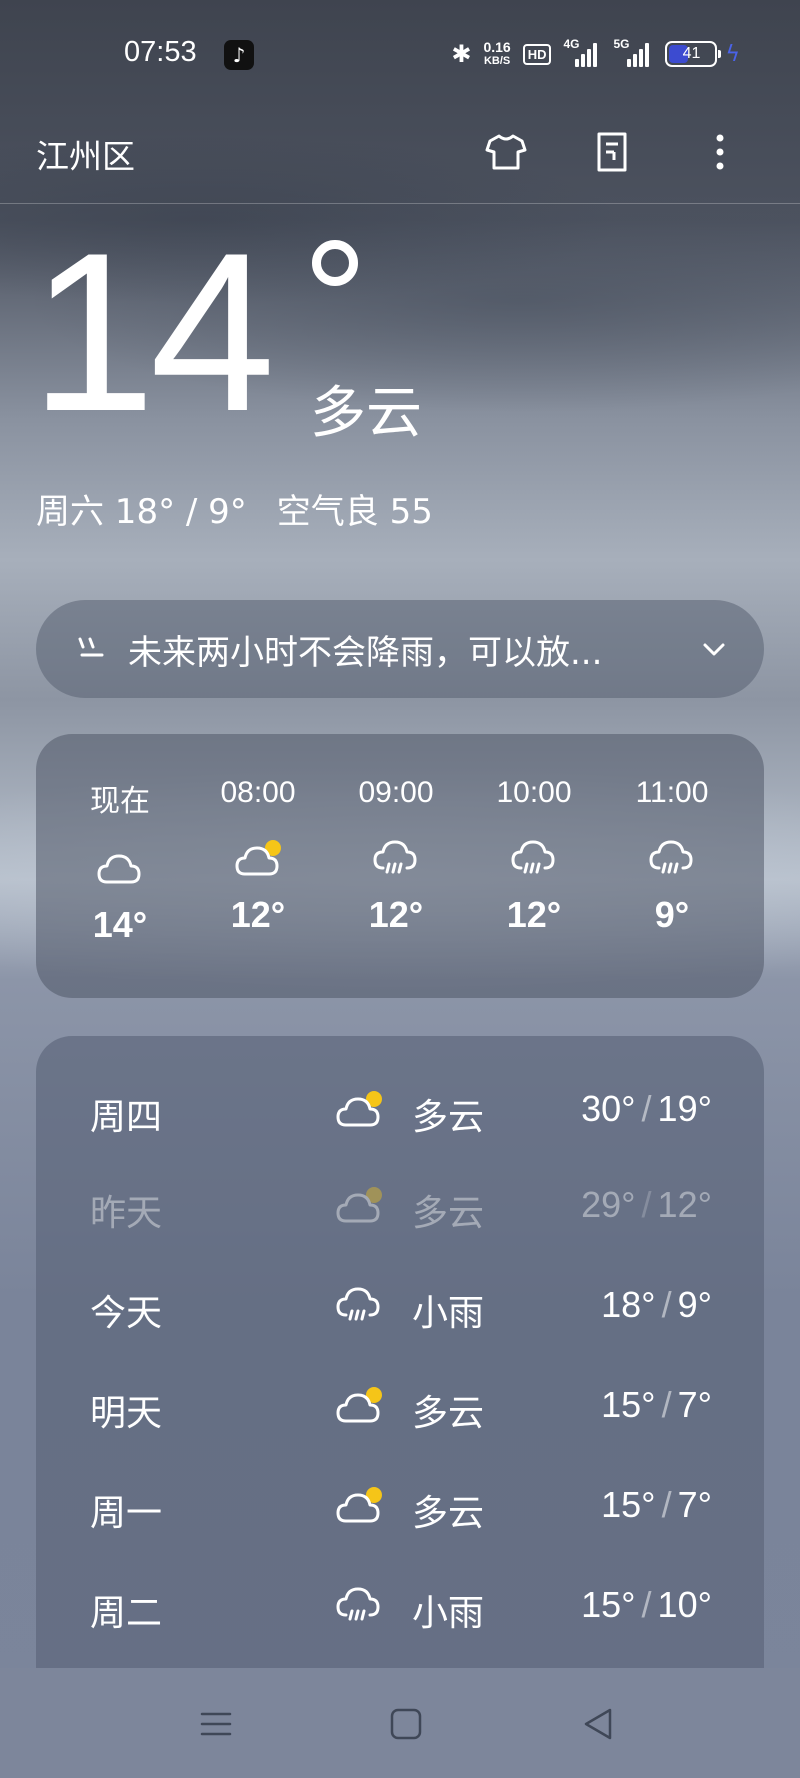 The image size is (800, 1778). Describe the element at coordinates (608, 1204) in the screenshot. I see `day-high: 29°` at that location.